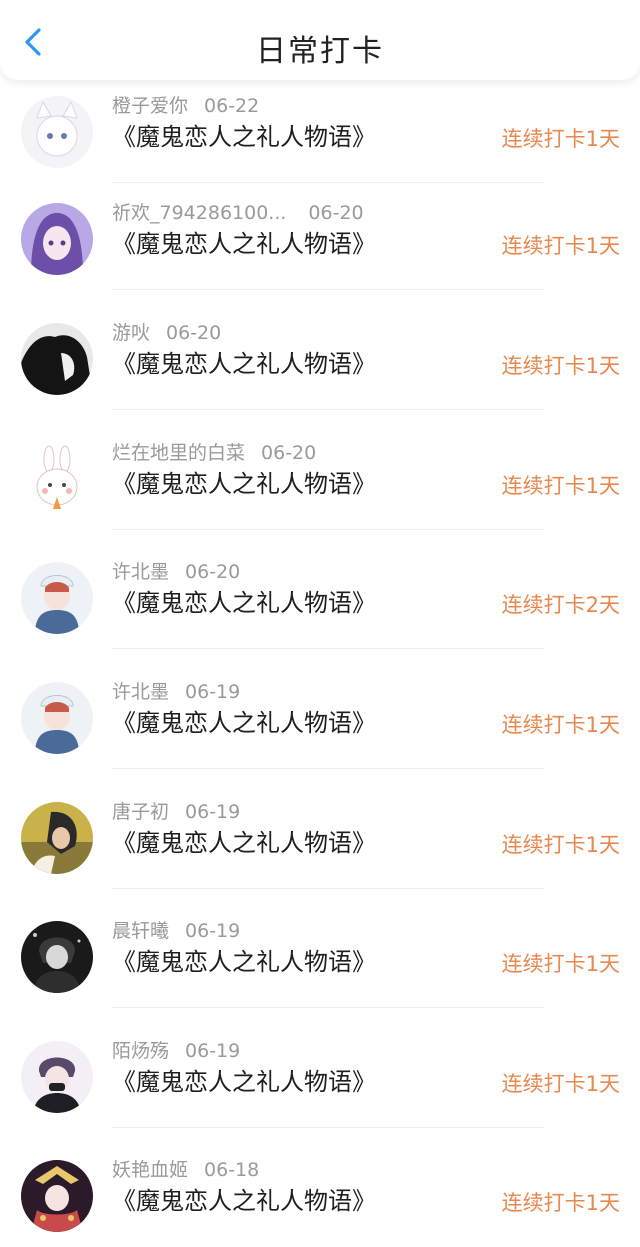 This screenshot has height=1247, width=640. I want to click on username: 妖艳血姬, so click(150, 1170).